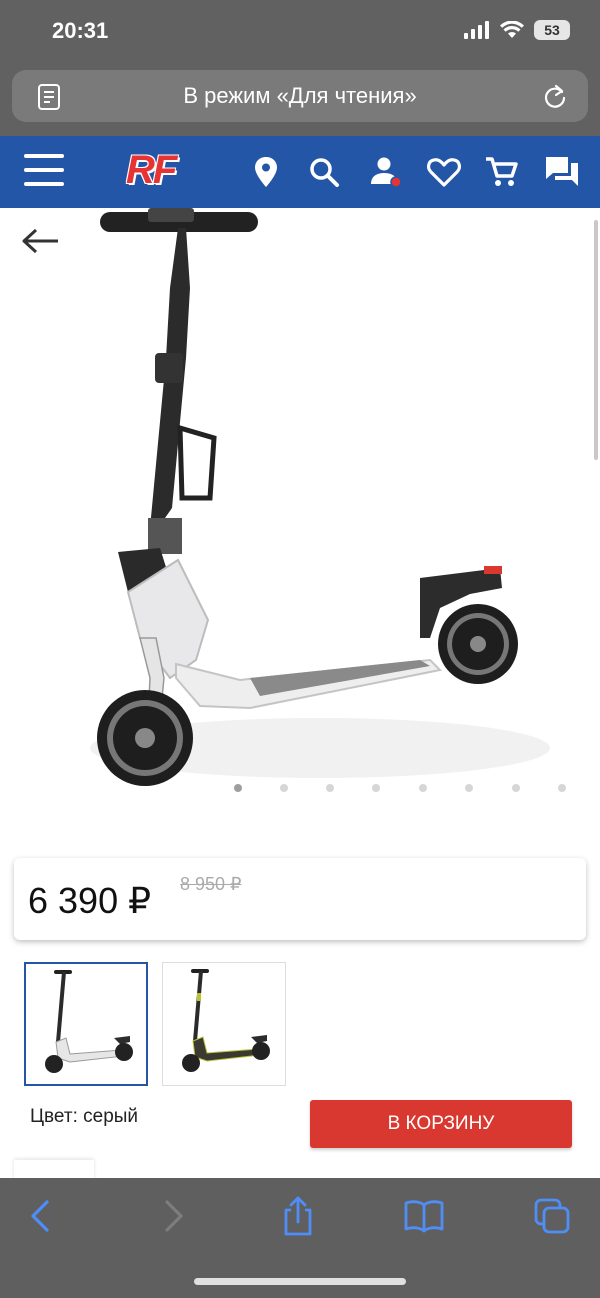 Image resolution: width=600 pixels, height=1298 pixels. What do you see at coordinates (42, 1216) in the screenshot?
I see `back-icon` at bounding box center [42, 1216].